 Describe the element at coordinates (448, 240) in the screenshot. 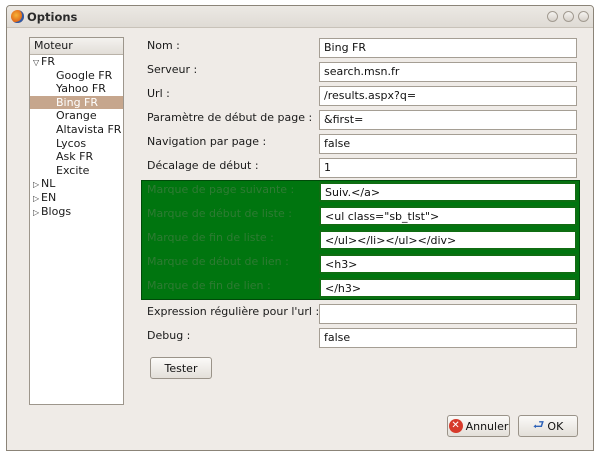

I see `field-input: </ul></li></ul></div>` at that location.